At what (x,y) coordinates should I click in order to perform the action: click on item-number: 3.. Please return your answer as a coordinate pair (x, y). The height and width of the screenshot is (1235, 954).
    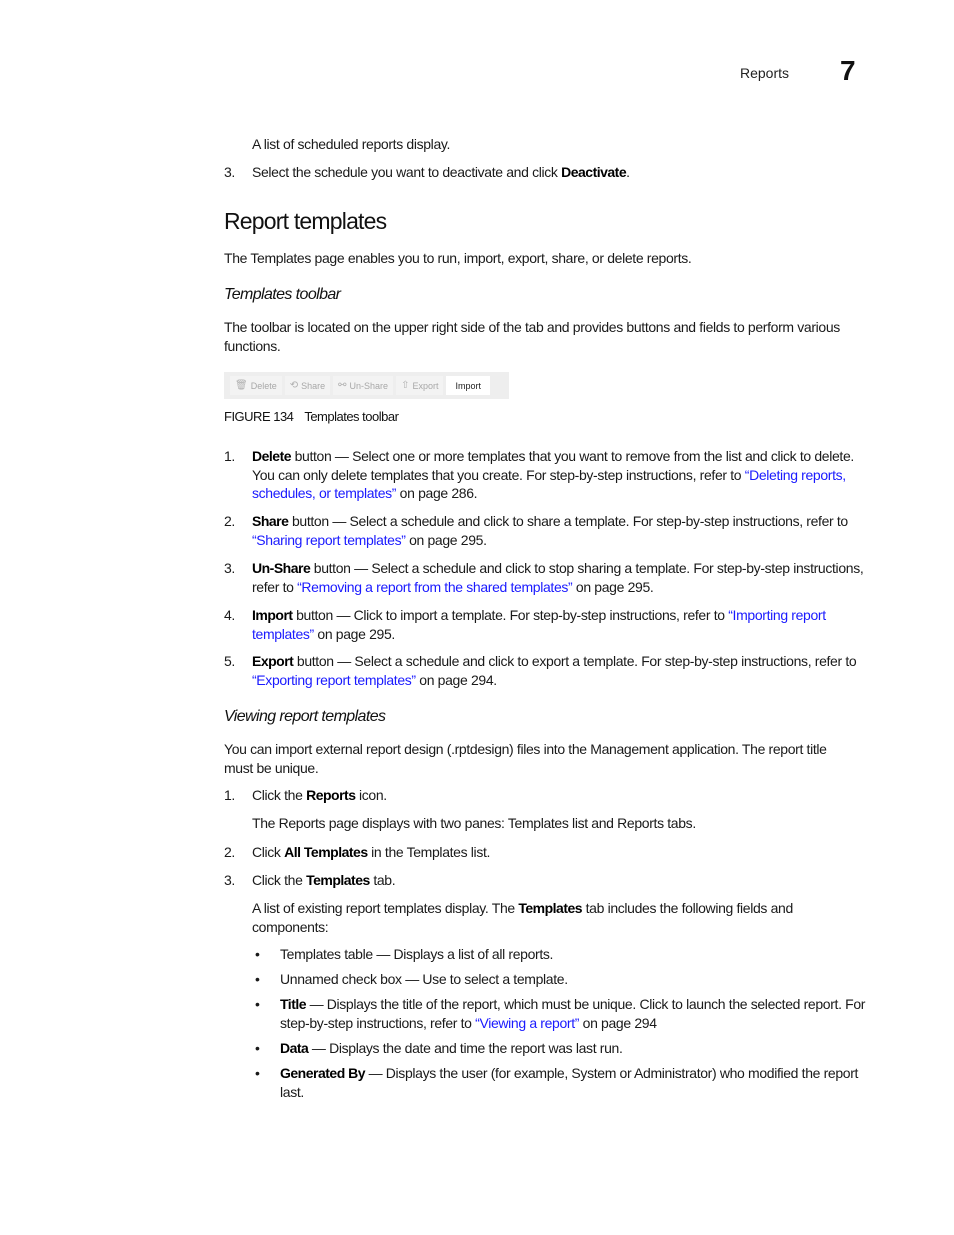
    Looking at the image, I should click on (229, 568).